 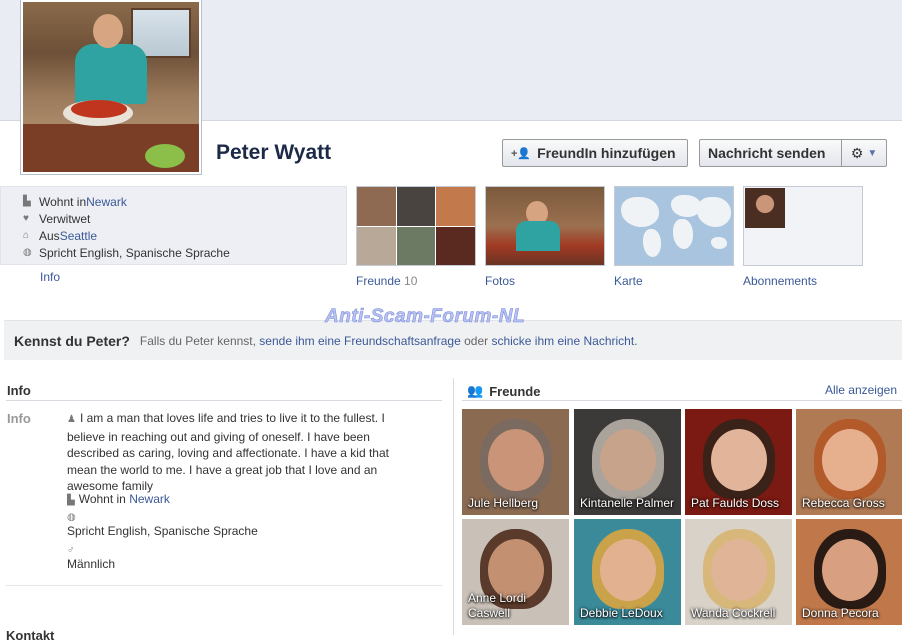 I want to click on photo-salad, so click(x=165, y=156).